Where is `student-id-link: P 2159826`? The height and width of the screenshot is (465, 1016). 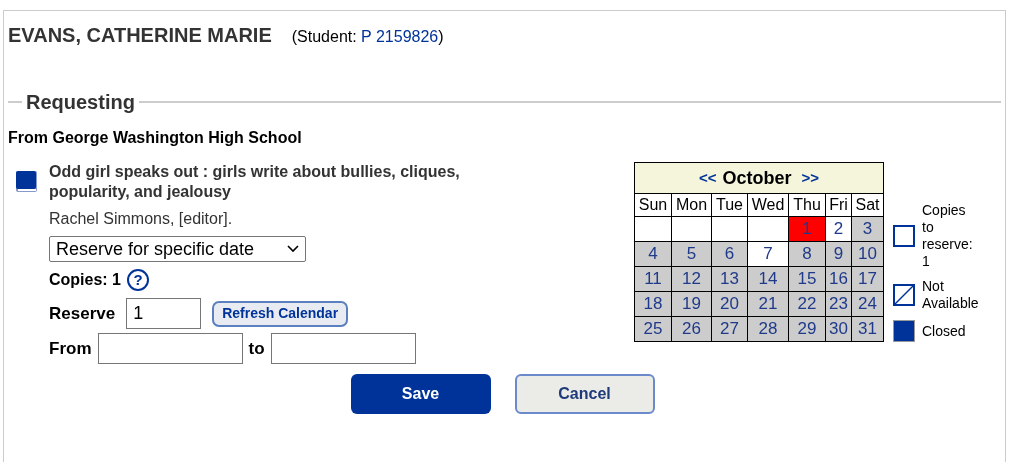 student-id-link: P 2159826 is located at coordinates (400, 37).